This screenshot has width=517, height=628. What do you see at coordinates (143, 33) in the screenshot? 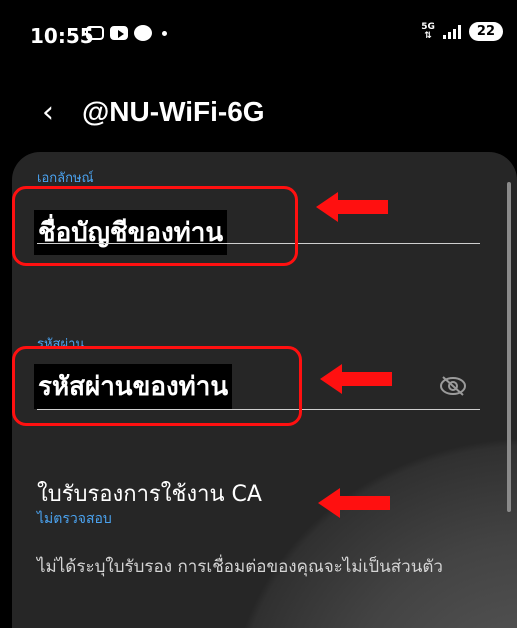
I see `line-icon` at bounding box center [143, 33].